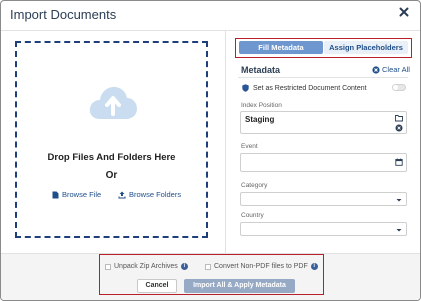 The image size is (421, 301). Describe the element at coordinates (63, 14) in the screenshot. I see `dialog-title: Import Documents` at that location.